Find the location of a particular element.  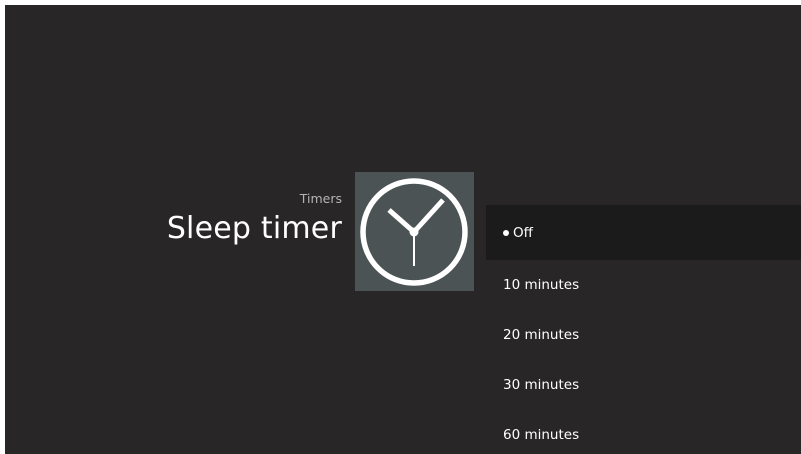

clock-tile is located at coordinates (414, 231).